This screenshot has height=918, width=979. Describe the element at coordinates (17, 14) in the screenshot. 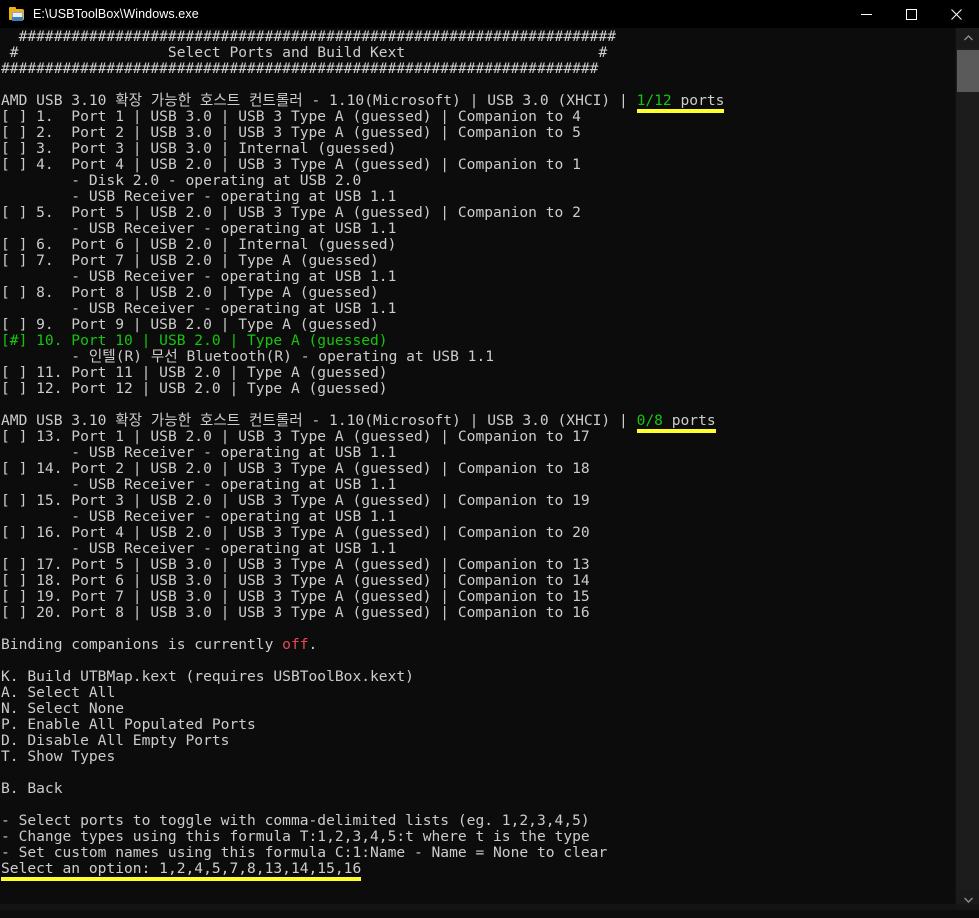

I see `folder-disk-icon` at that location.